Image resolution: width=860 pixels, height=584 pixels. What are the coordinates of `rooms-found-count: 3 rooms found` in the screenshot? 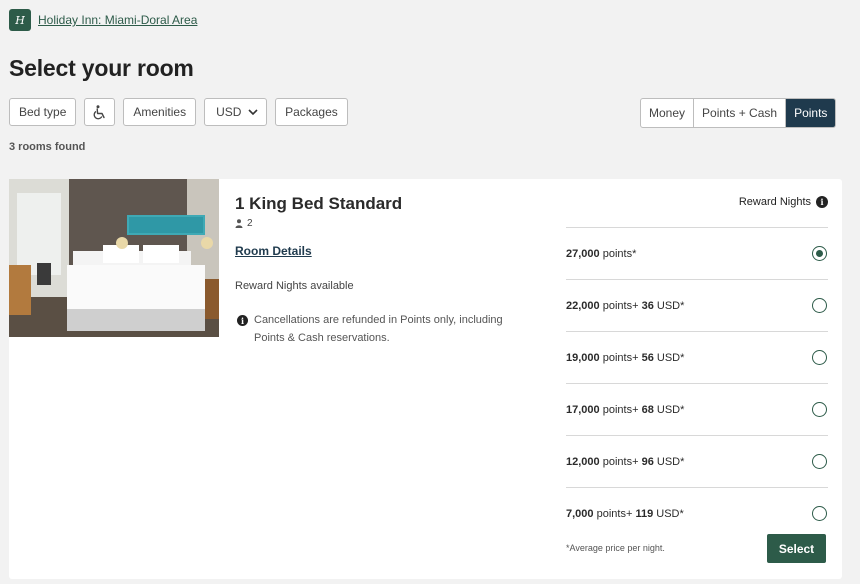 It's located at (47, 147).